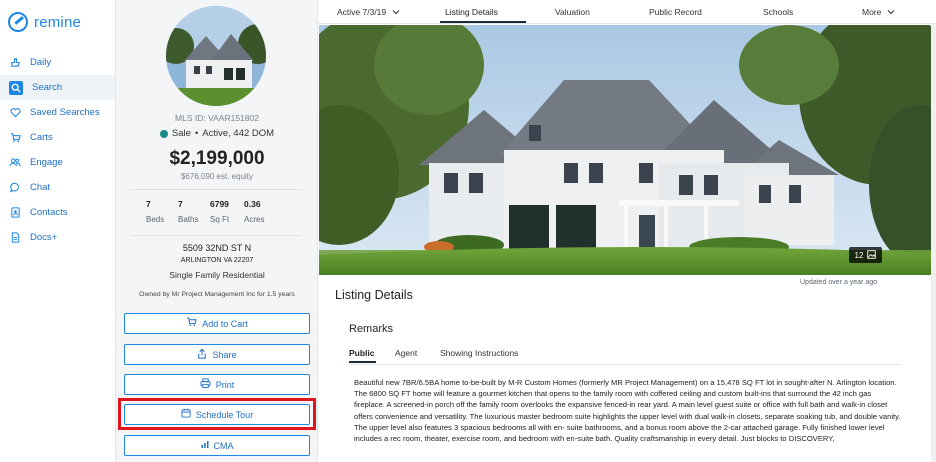 The width and height of the screenshot is (936, 462). What do you see at coordinates (58, 22) in the screenshot?
I see `logo-text: remine` at bounding box center [58, 22].